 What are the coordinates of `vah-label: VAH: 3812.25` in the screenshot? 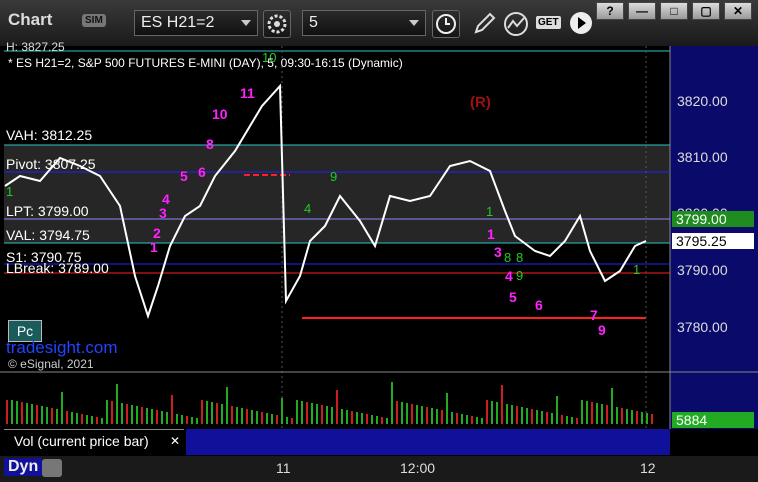 It's located at (49, 135).